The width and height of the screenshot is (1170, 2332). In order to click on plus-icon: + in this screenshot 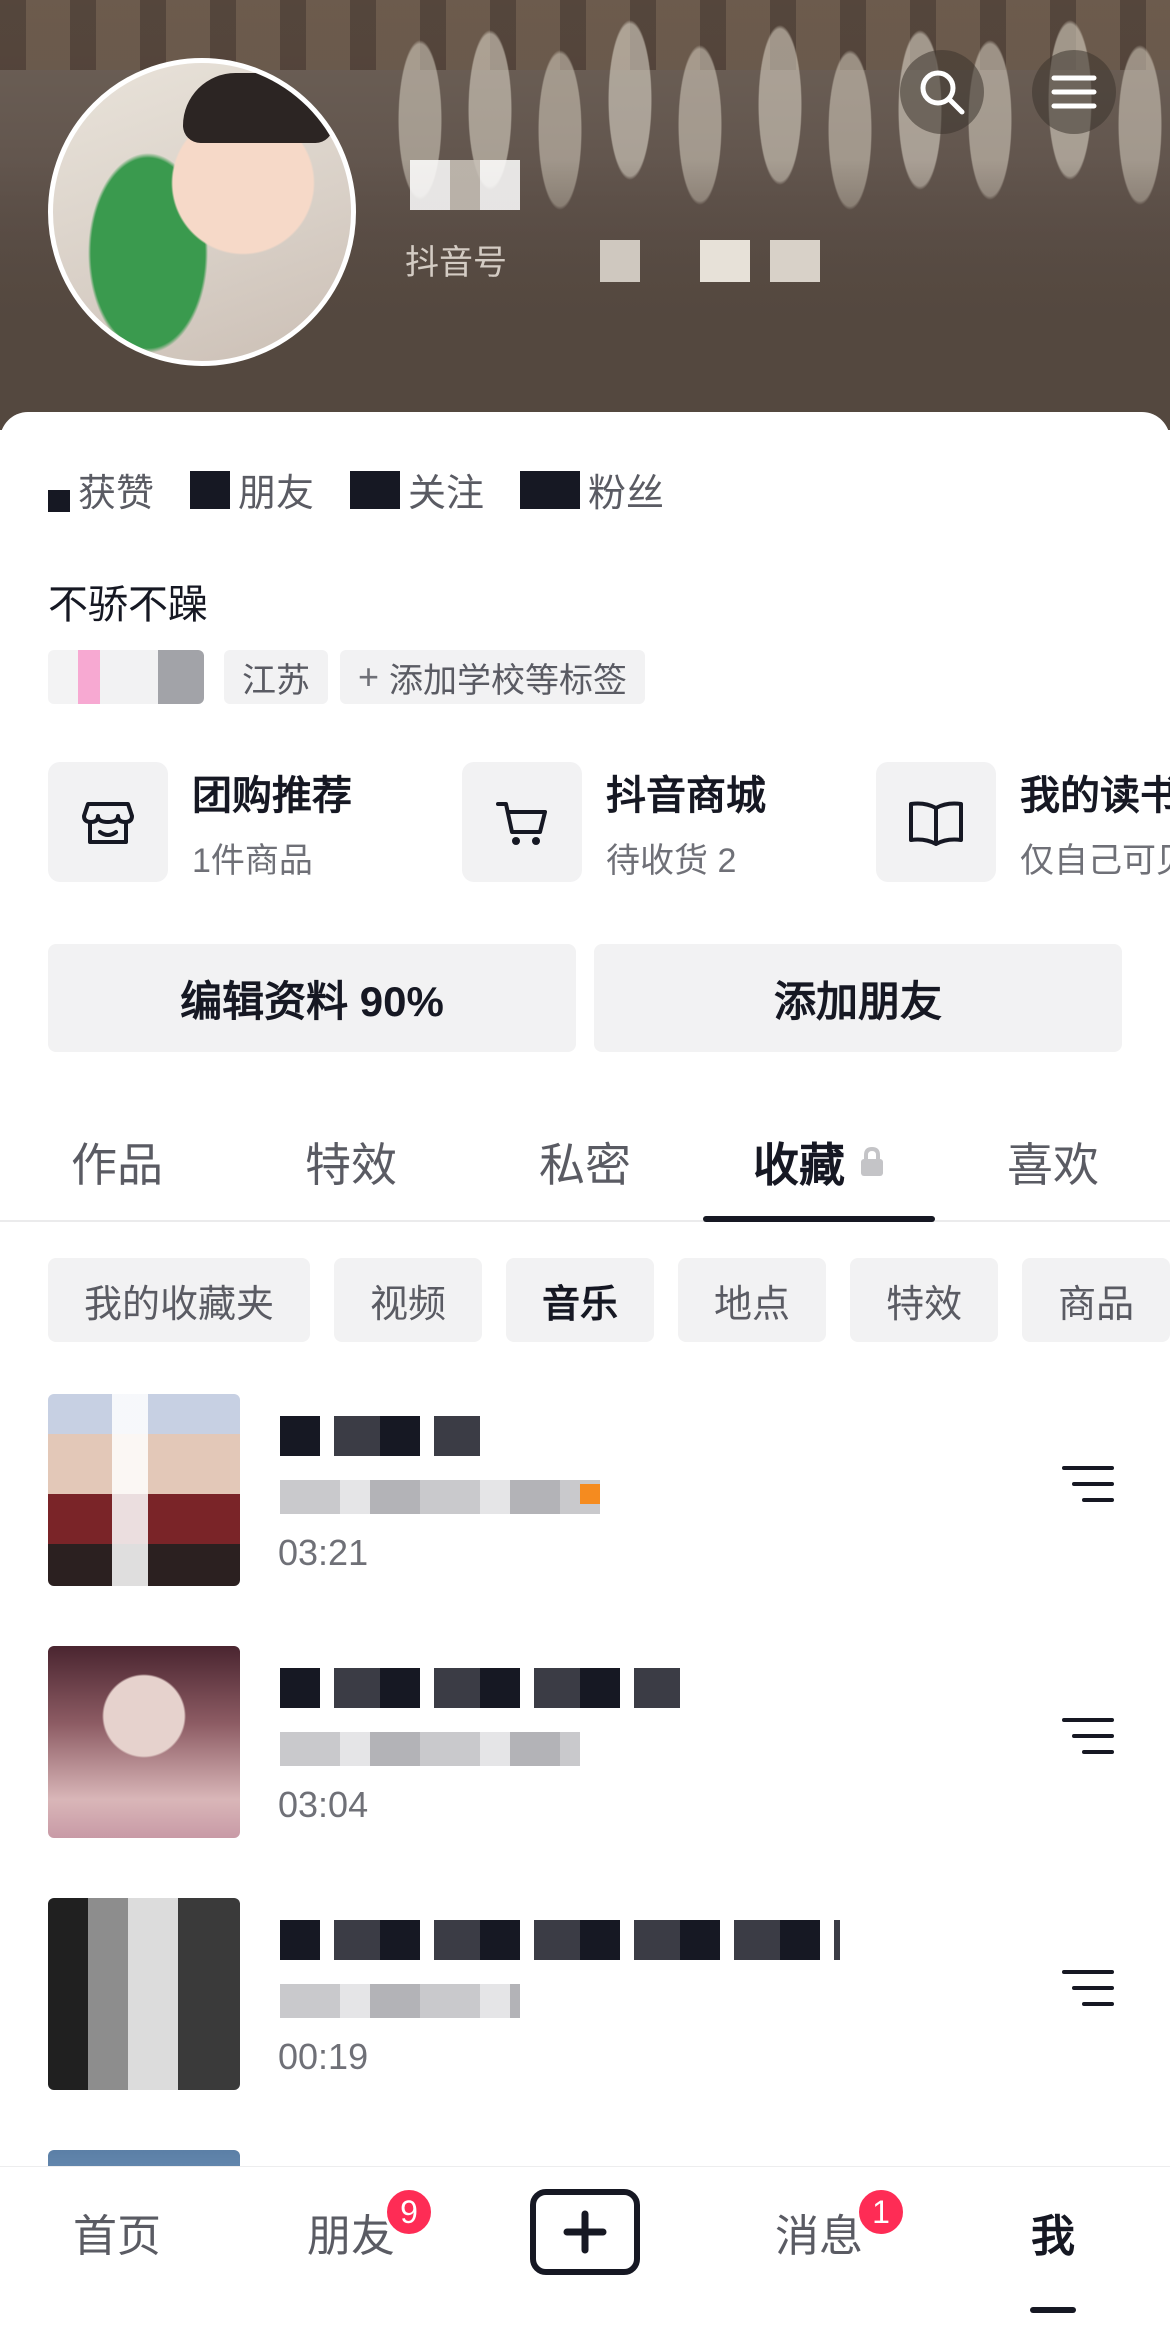, I will do `click(369, 676)`.